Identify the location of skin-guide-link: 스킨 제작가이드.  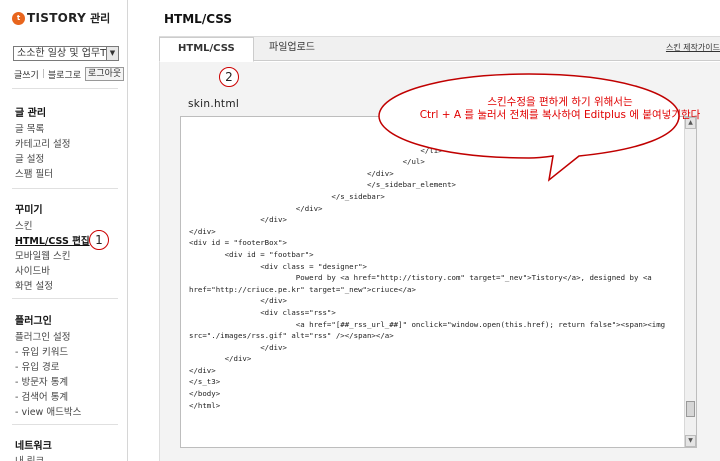
(693, 47).